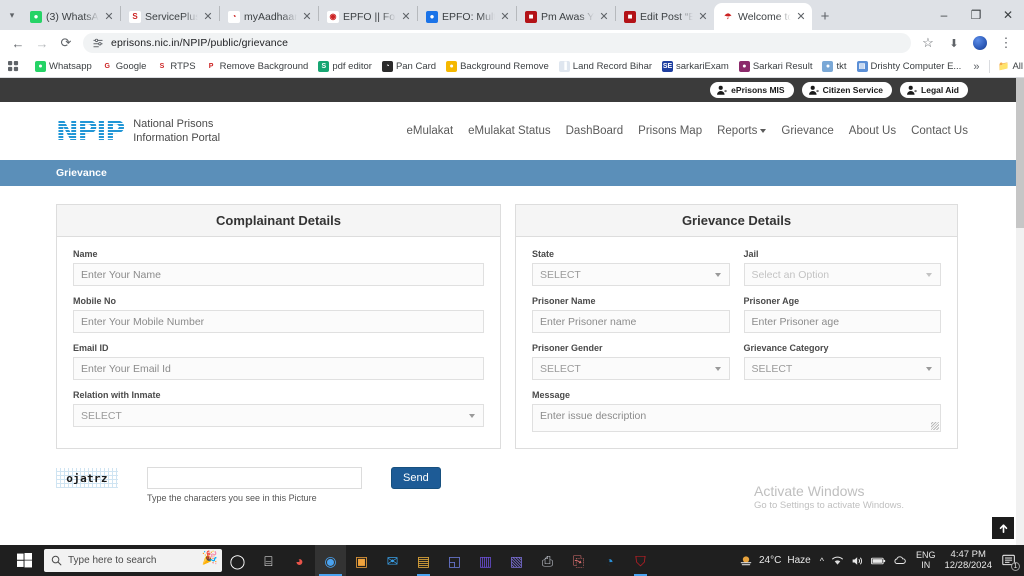 This screenshot has width=1024, height=576. I want to click on state-select: SELECT, so click(631, 274).